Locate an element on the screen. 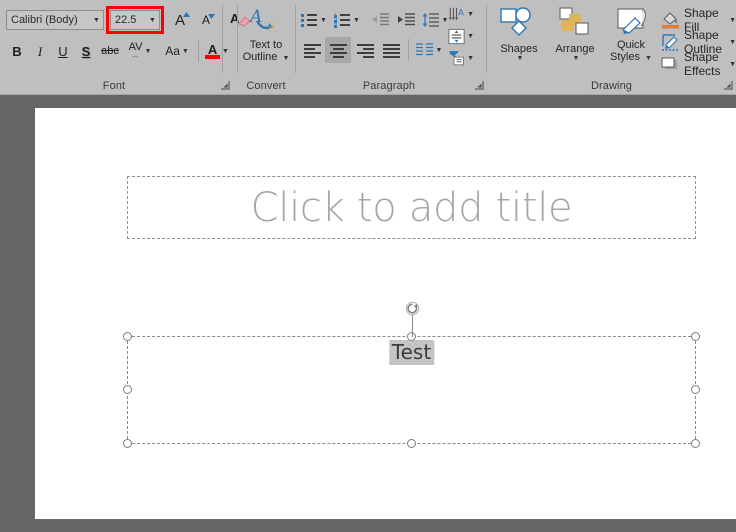 The image size is (736, 532). font-dialog-launcher is located at coordinates (225, 85).